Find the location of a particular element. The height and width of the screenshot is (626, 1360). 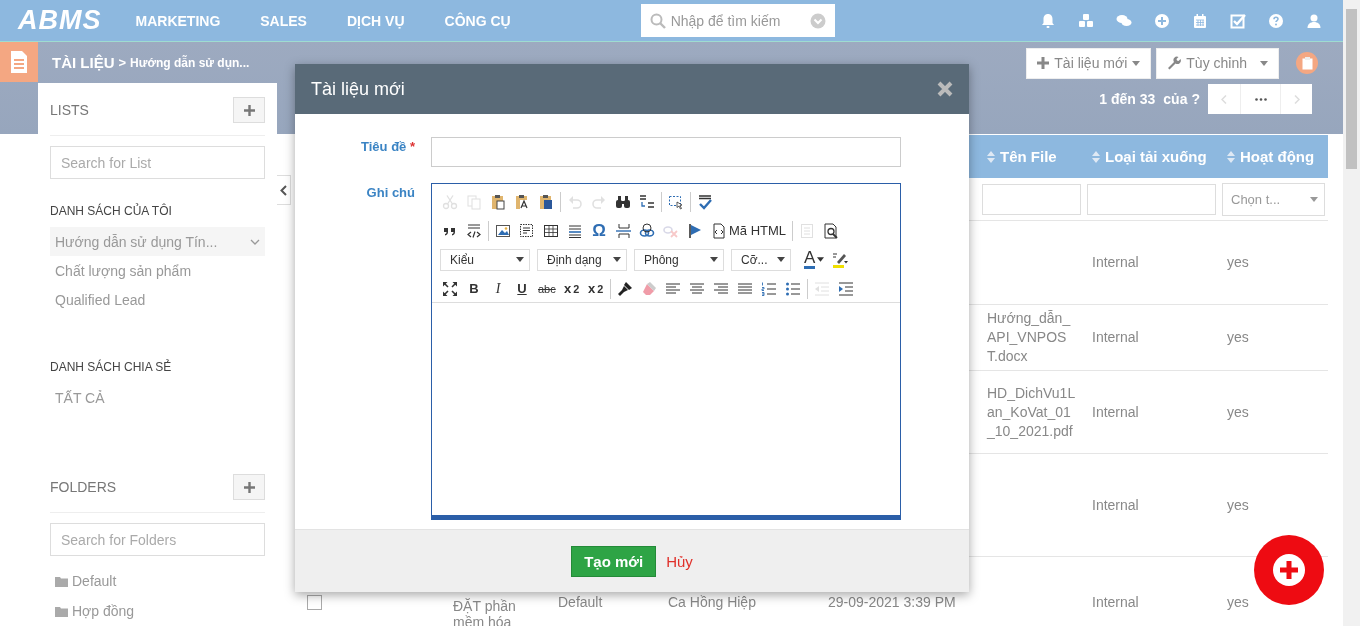

group-title: DANH SÁCH CHIA SẺ is located at coordinates (111, 367).